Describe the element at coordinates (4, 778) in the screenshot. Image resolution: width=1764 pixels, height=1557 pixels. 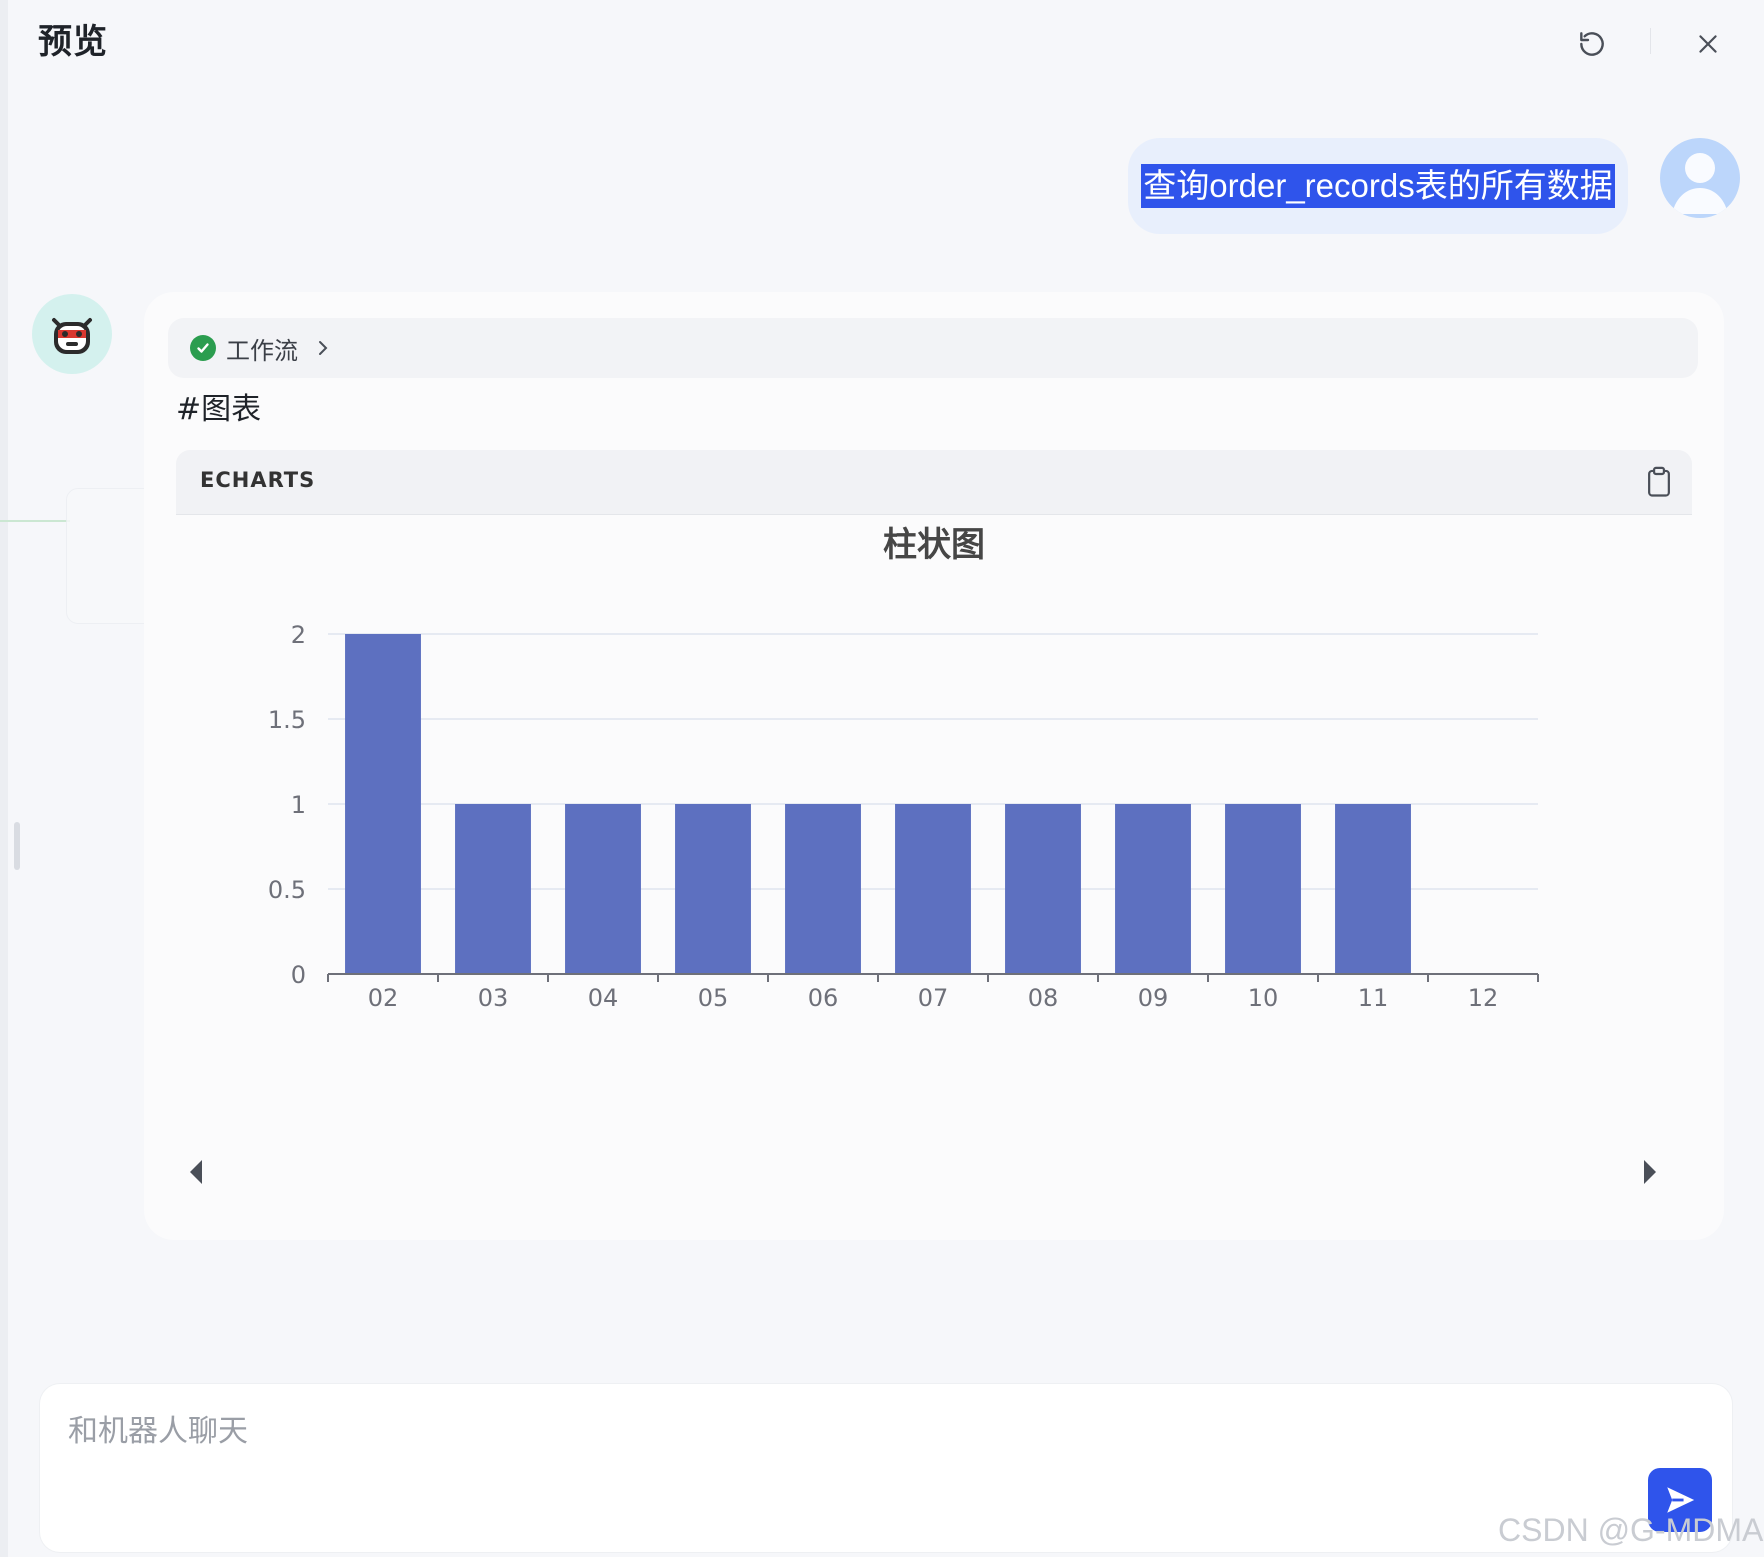
I see `left-panel-edge` at that location.